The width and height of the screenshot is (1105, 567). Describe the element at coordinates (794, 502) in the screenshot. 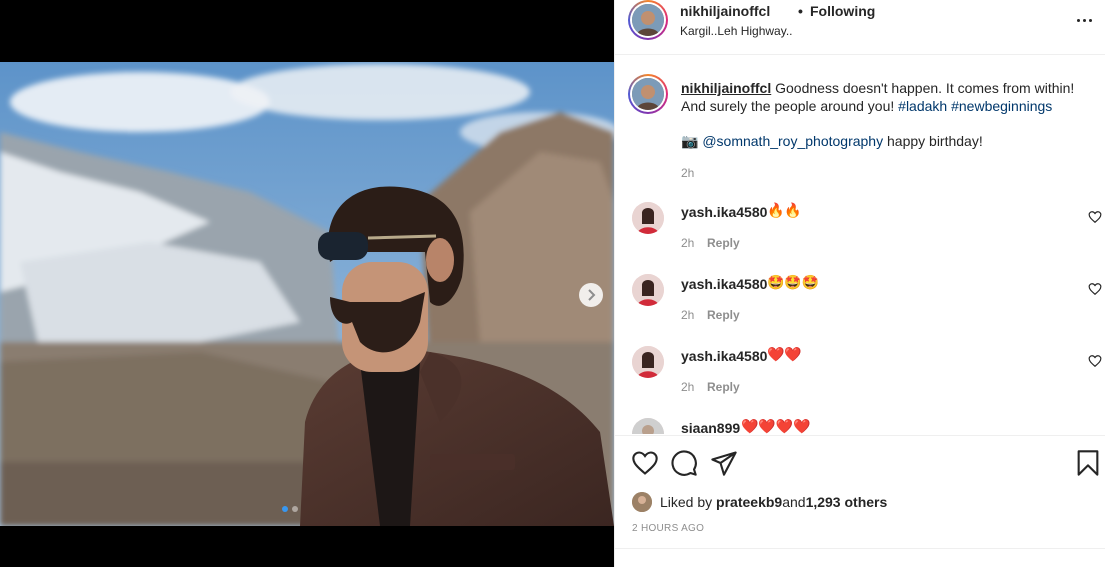

I see `likes-middle: and` at that location.